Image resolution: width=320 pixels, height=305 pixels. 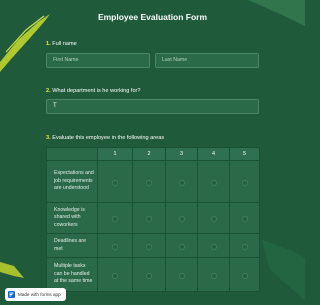 What do you see at coordinates (149, 154) in the screenshot?
I see `column-header-2: 2` at bounding box center [149, 154].